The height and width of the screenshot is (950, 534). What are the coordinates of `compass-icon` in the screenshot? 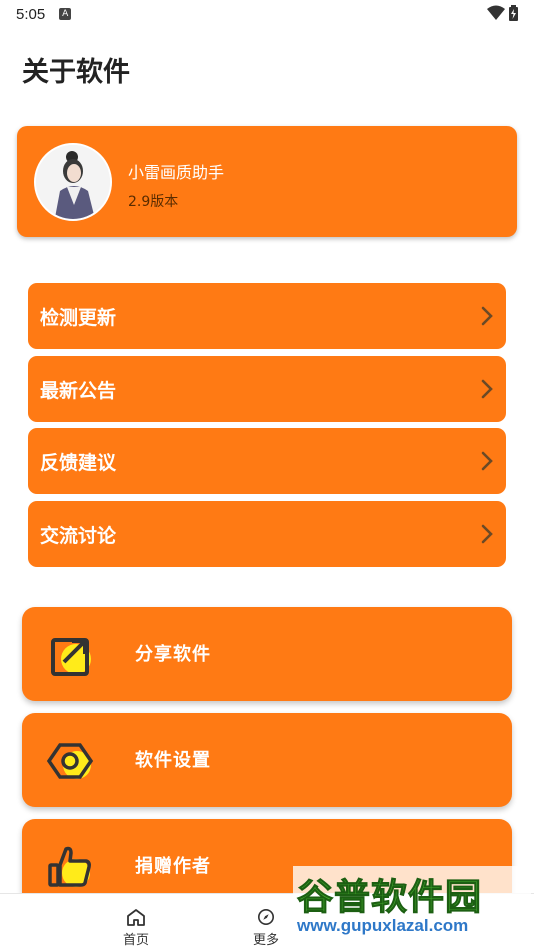 It's located at (266, 917).